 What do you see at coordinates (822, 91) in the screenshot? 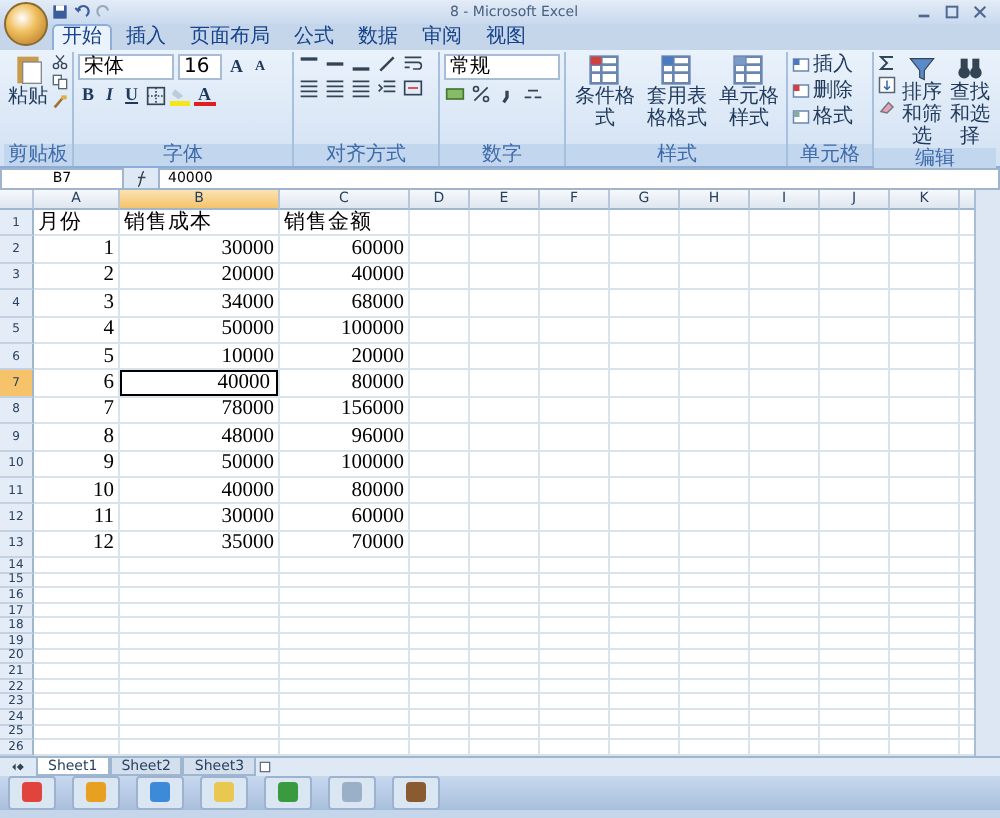
I see `cells-button: 删除` at bounding box center [822, 91].